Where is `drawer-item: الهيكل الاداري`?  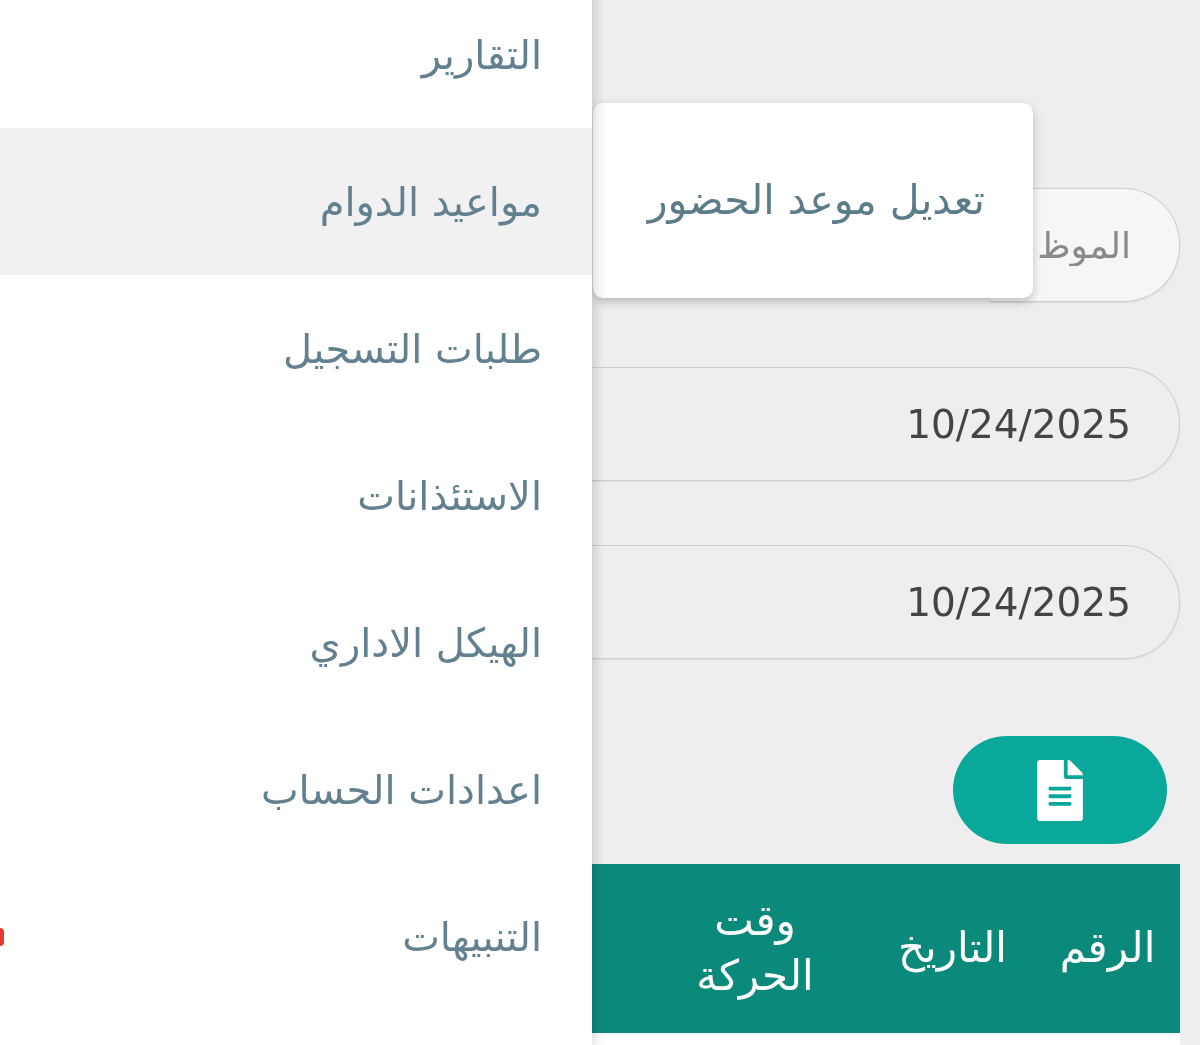
drawer-item: الهيكل الاداري is located at coordinates (296, 642).